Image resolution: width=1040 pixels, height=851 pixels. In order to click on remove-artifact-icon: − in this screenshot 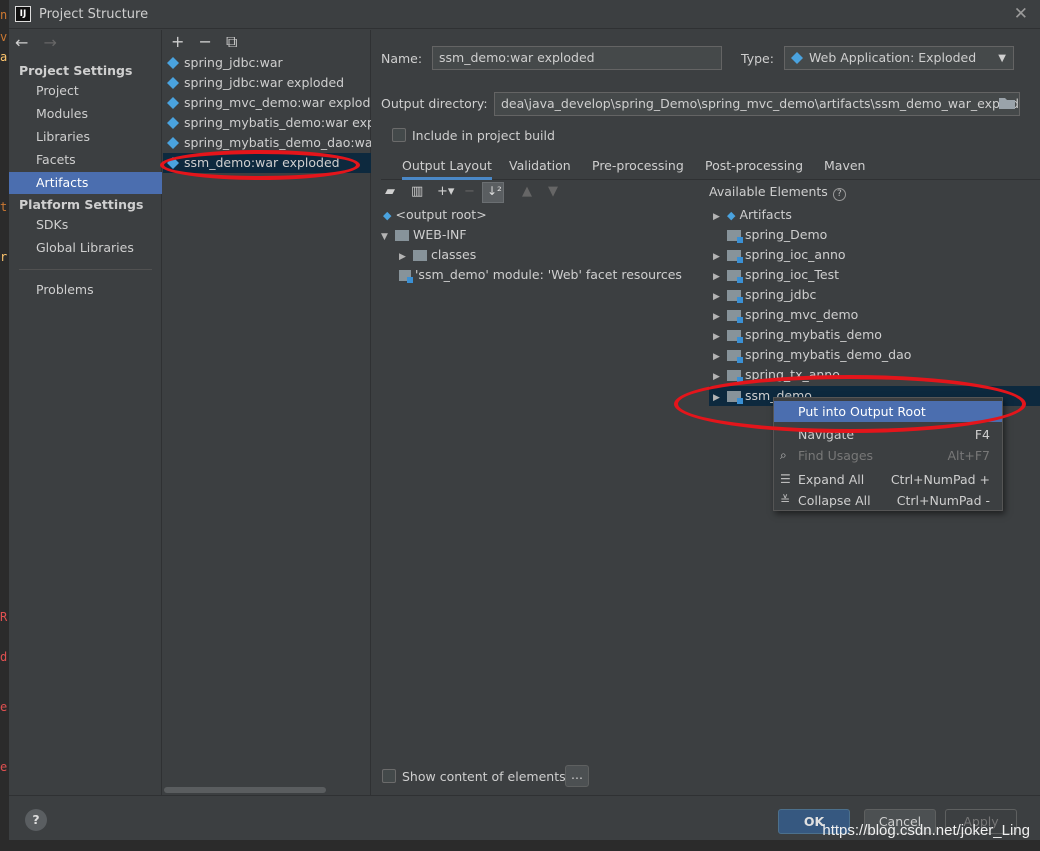, I will do `click(205, 41)`.